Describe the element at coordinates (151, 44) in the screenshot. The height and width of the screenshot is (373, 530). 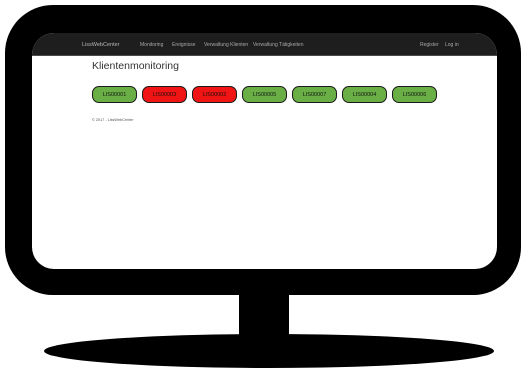
I see `nav-item-monitoring: Monitoring` at that location.